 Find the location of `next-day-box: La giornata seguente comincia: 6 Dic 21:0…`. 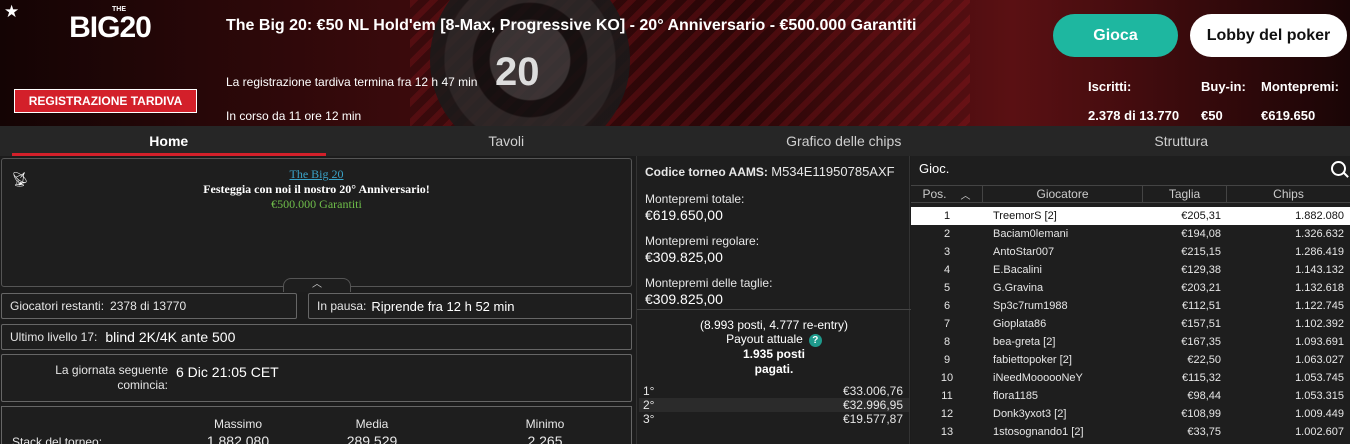

next-day-box: La giornata seguente comincia: 6 Dic 21:0… is located at coordinates (316, 378).